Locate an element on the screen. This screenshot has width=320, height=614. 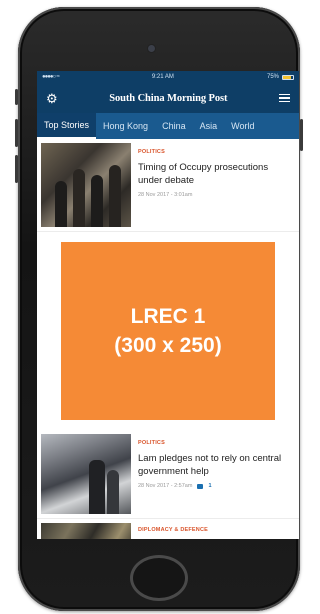
article-category: DIPLOMACY & DEFENCE is located at coordinates (173, 530).